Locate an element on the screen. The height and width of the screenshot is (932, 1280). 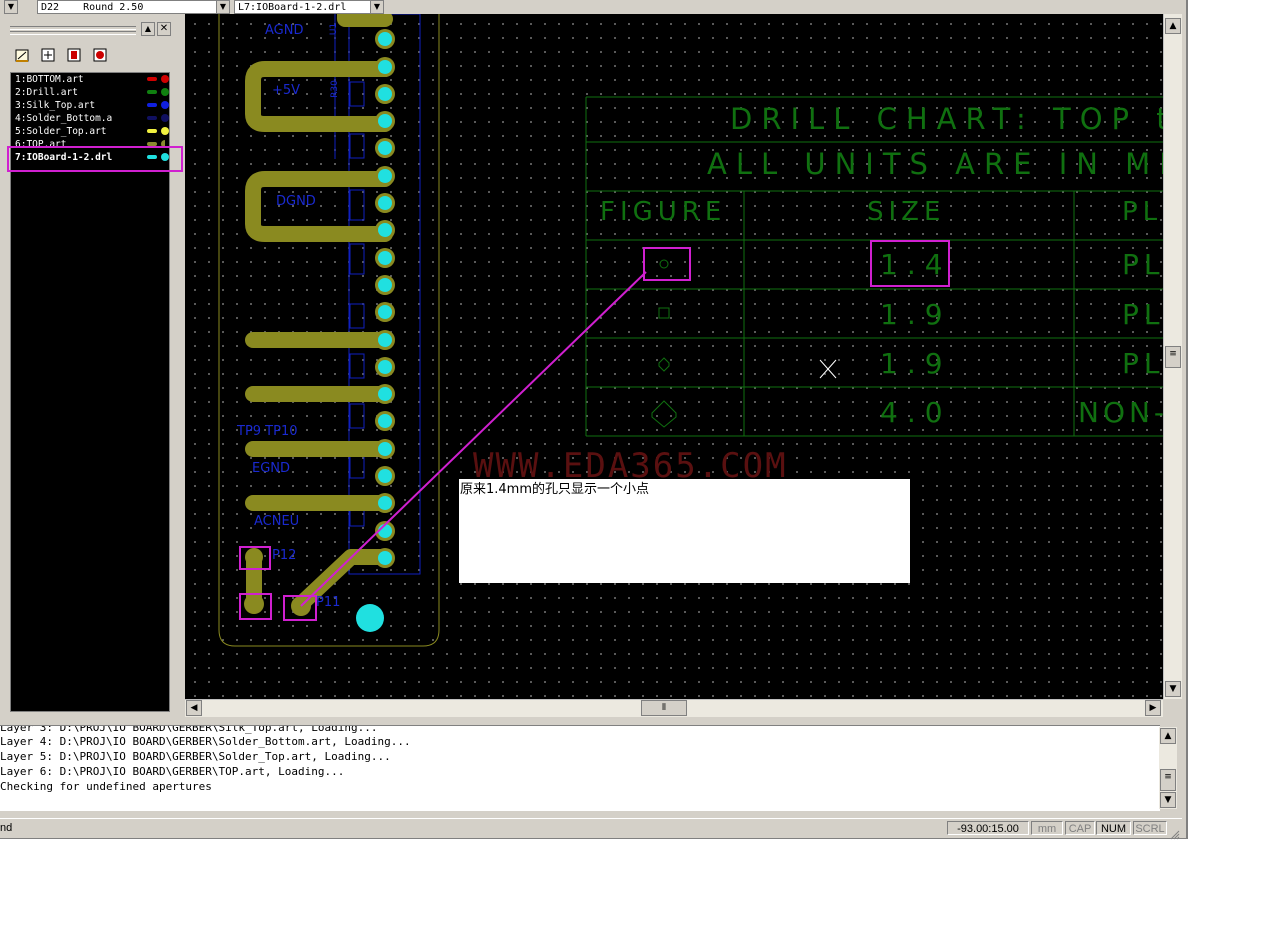
silk-label-tp9-tp10: TP9 TP10 is located at coordinates (267, 431).